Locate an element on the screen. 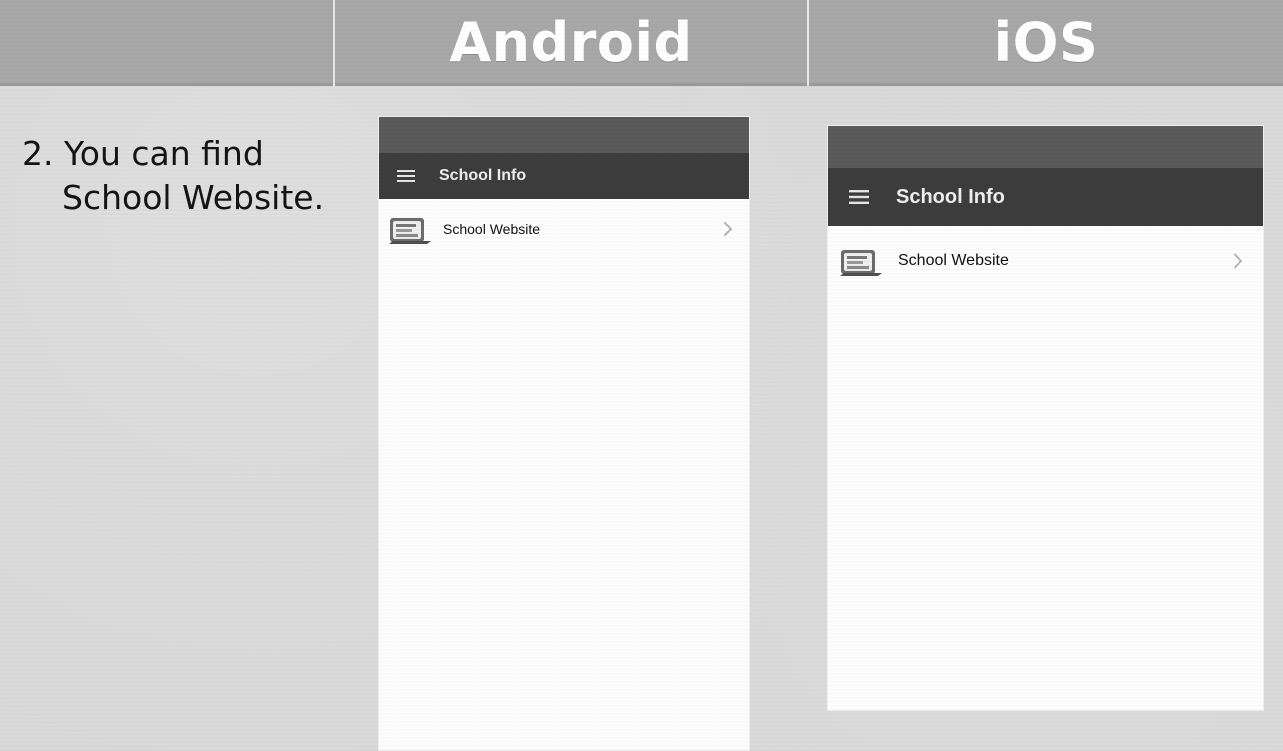 The image size is (1283, 751). header-ios-cell: iOS is located at coordinates (1045, 43).